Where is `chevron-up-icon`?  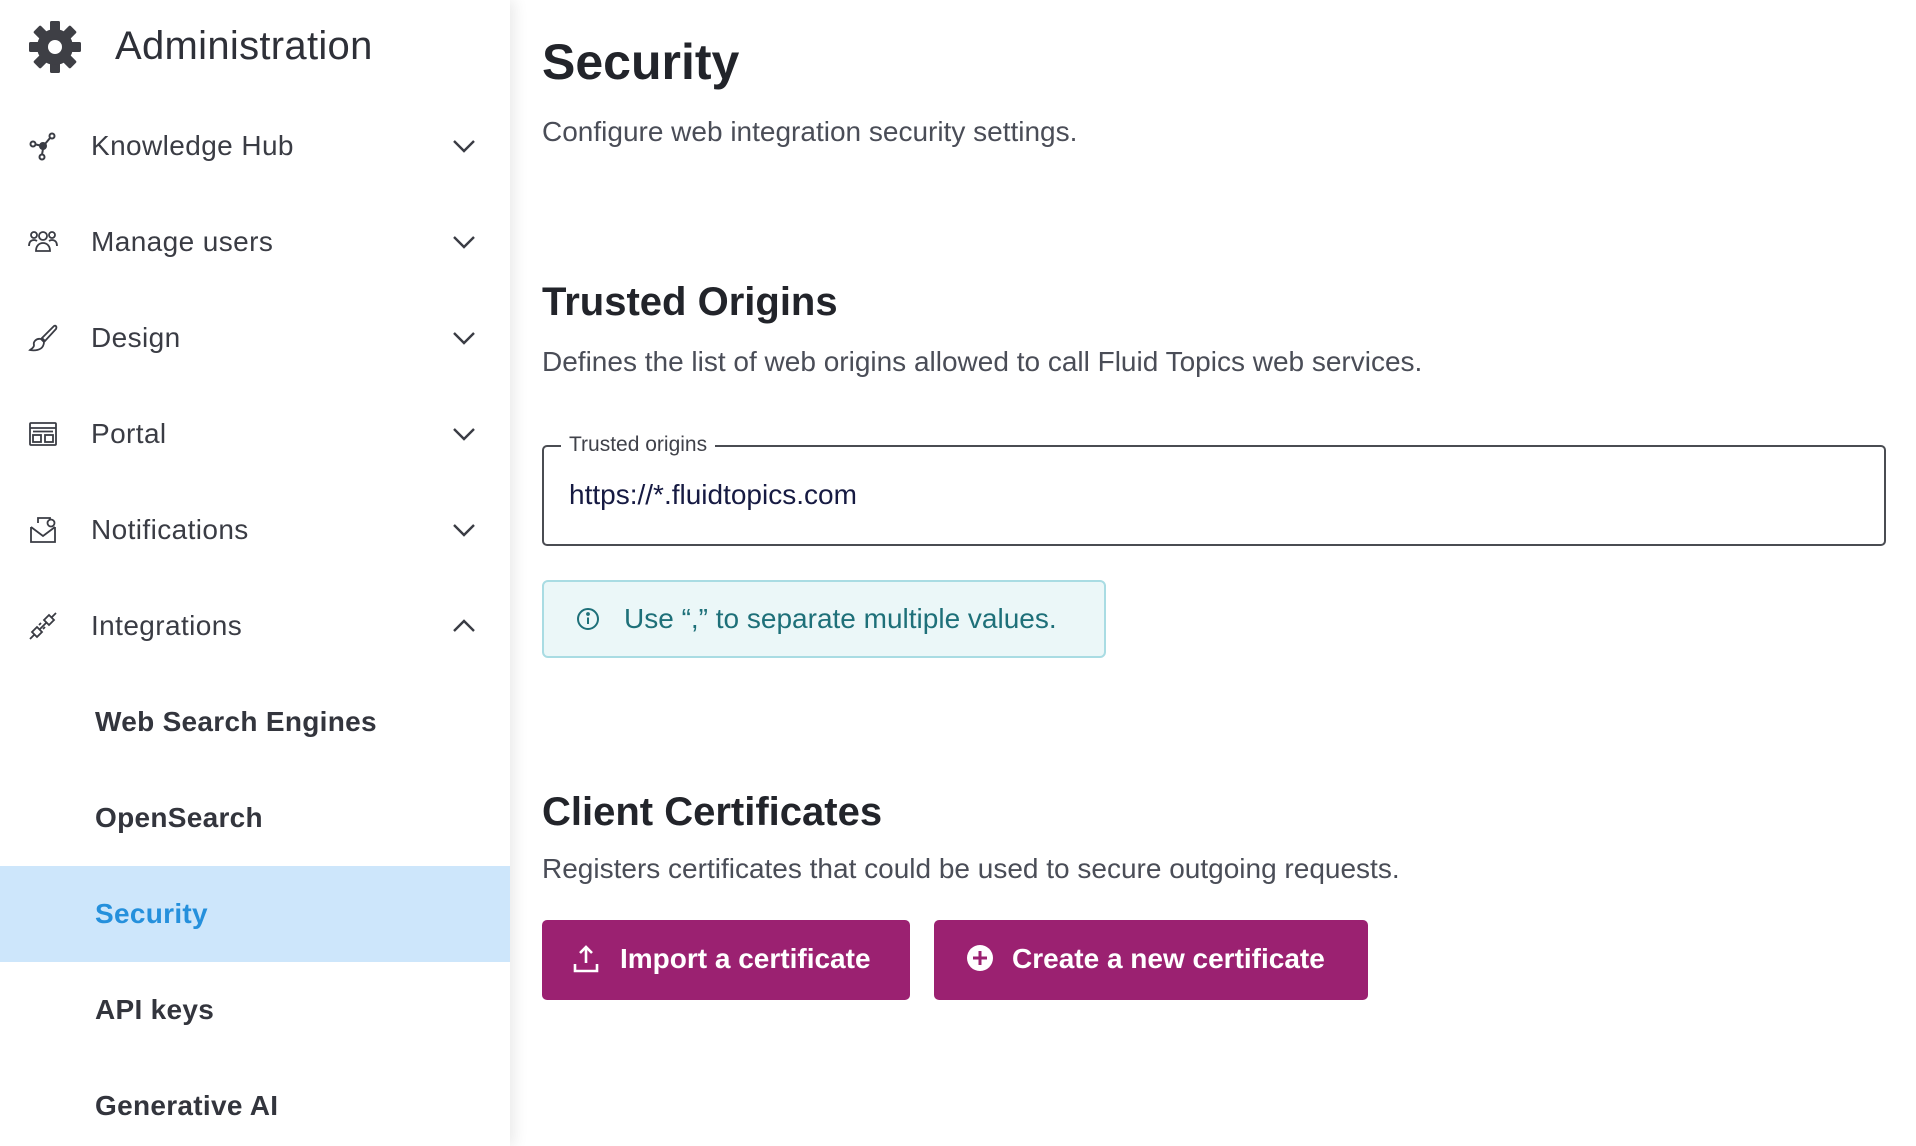
chevron-up-icon is located at coordinates (464, 625).